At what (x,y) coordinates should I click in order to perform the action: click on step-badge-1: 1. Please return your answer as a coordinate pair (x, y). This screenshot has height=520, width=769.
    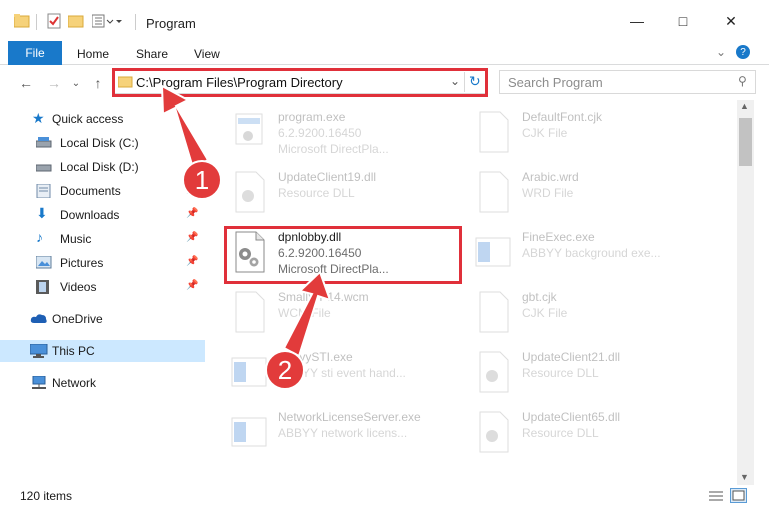
    Looking at the image, I should click on (202, 180).